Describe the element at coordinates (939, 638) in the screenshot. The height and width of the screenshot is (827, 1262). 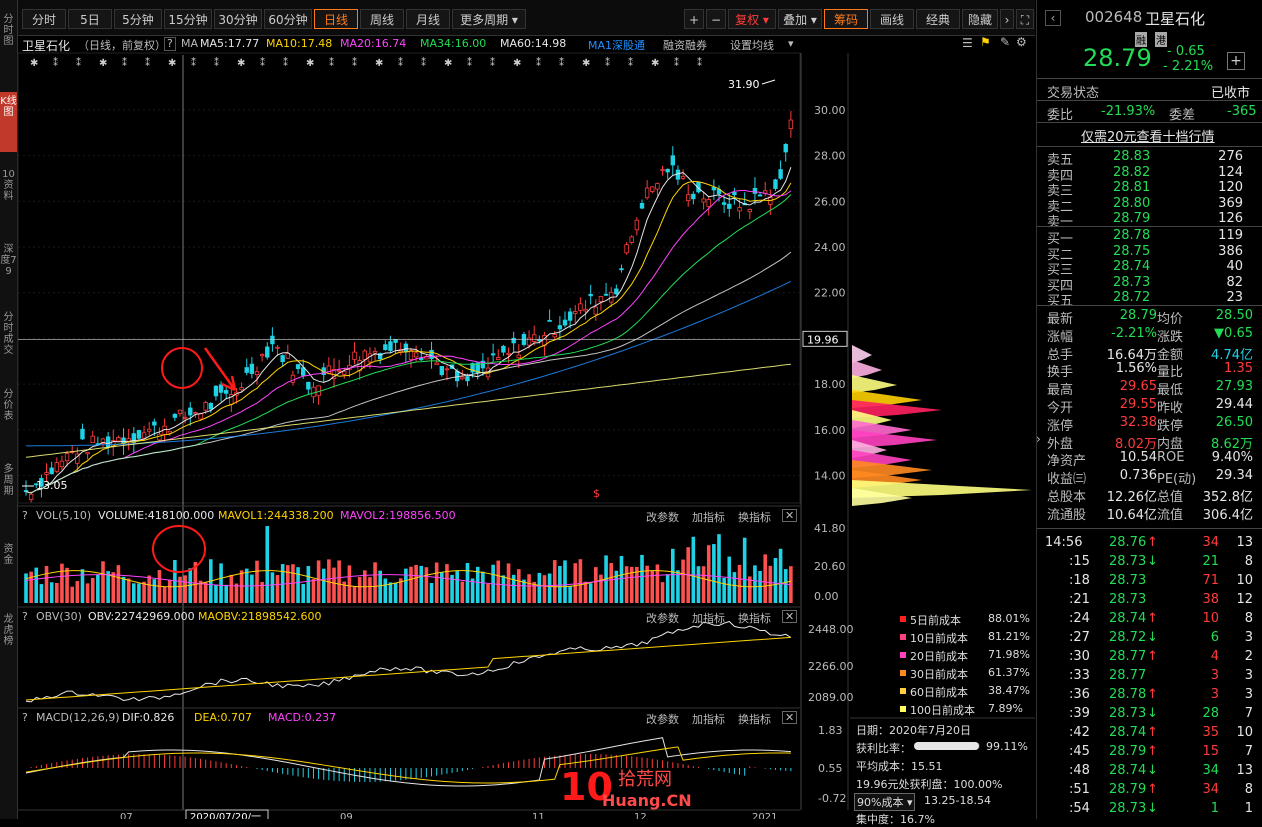
I see `legend-label: 10日前成本` at that location.